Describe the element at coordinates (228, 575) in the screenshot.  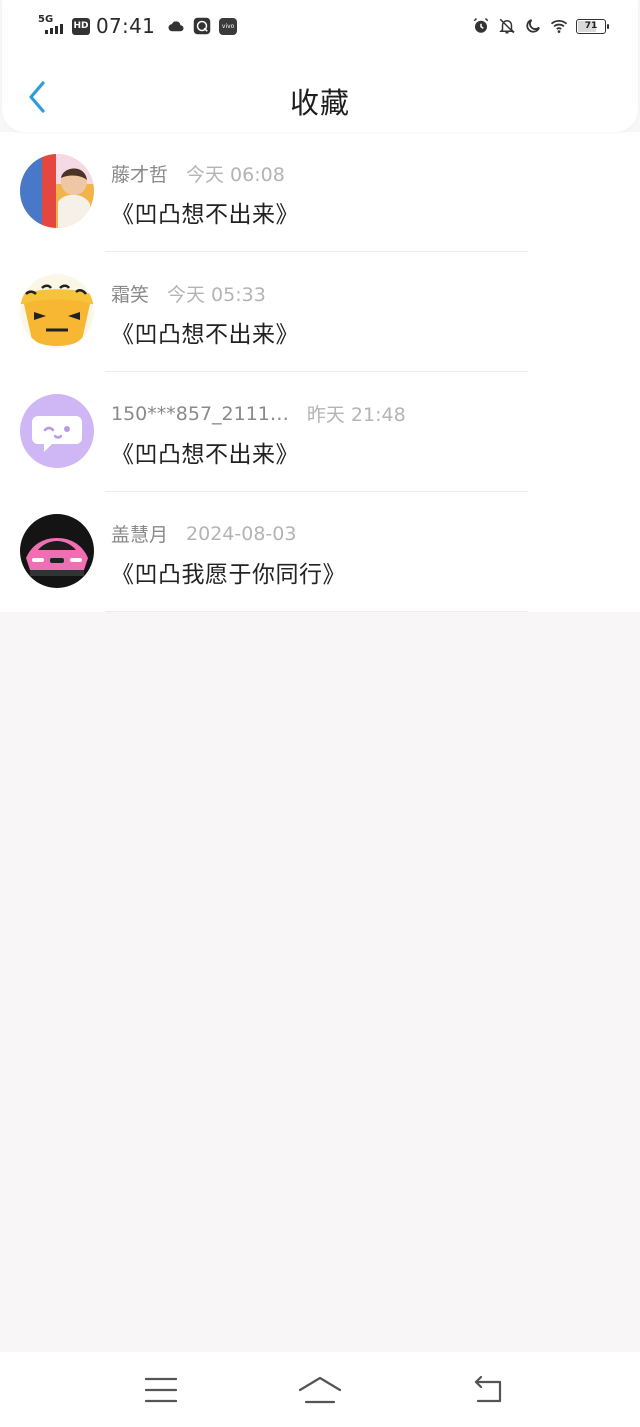
I see `item-title: 《凹凸我愿于你同行》` at that location.